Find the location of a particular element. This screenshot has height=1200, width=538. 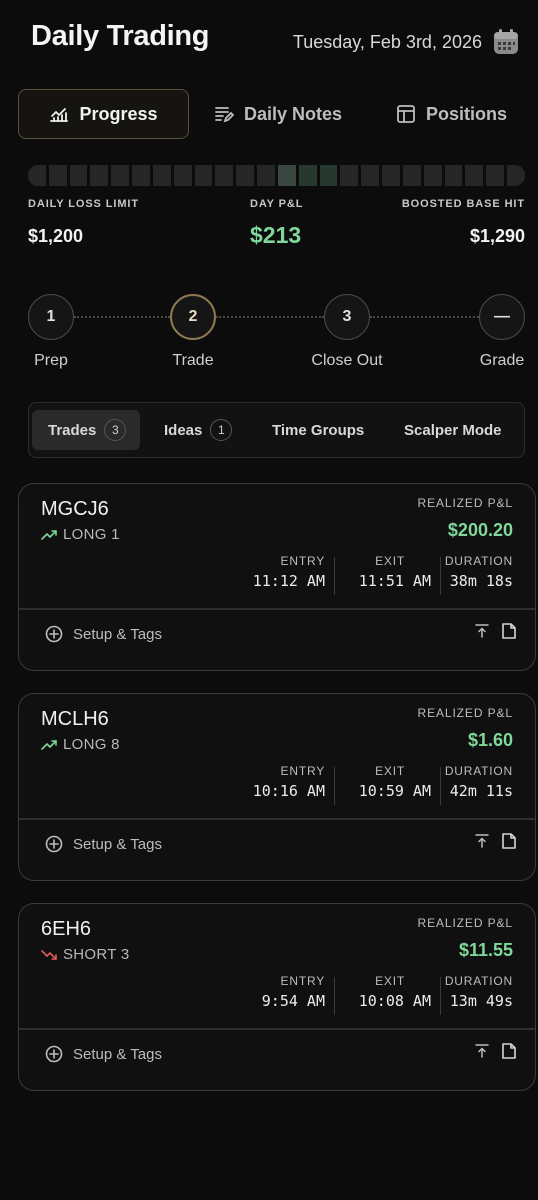

realized-pnl-value: $1.60 is located at coordinates (490, 740).